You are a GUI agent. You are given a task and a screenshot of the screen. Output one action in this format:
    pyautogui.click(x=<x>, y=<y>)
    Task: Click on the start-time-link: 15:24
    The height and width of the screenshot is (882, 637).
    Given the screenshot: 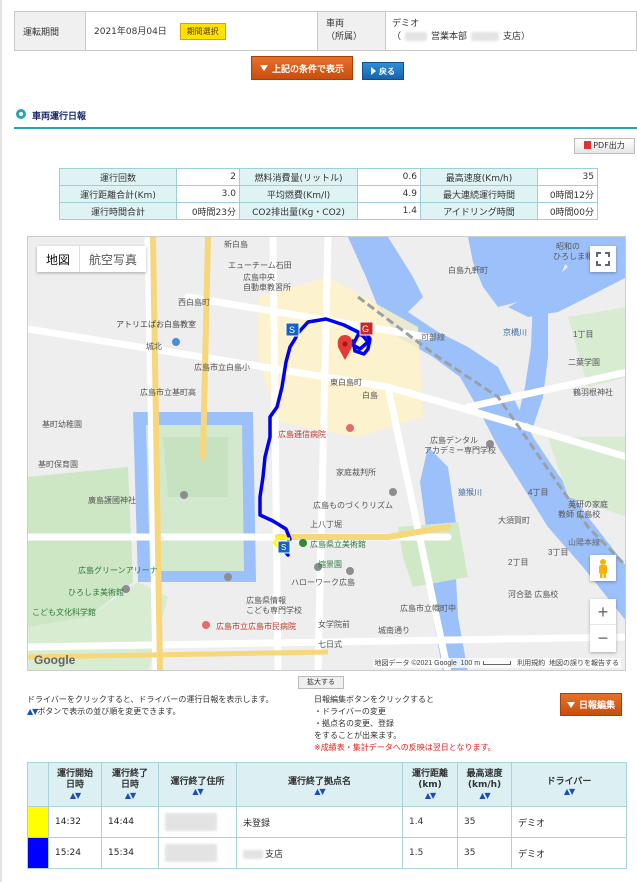 What is the action you would take?
    pyautogui.click(x=68, y=853)
    